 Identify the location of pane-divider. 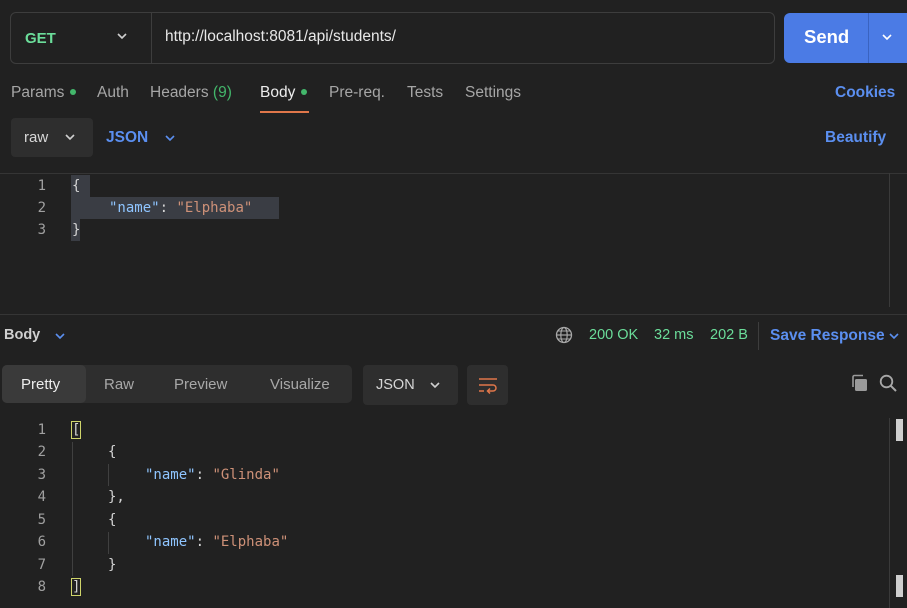
(453, 314).